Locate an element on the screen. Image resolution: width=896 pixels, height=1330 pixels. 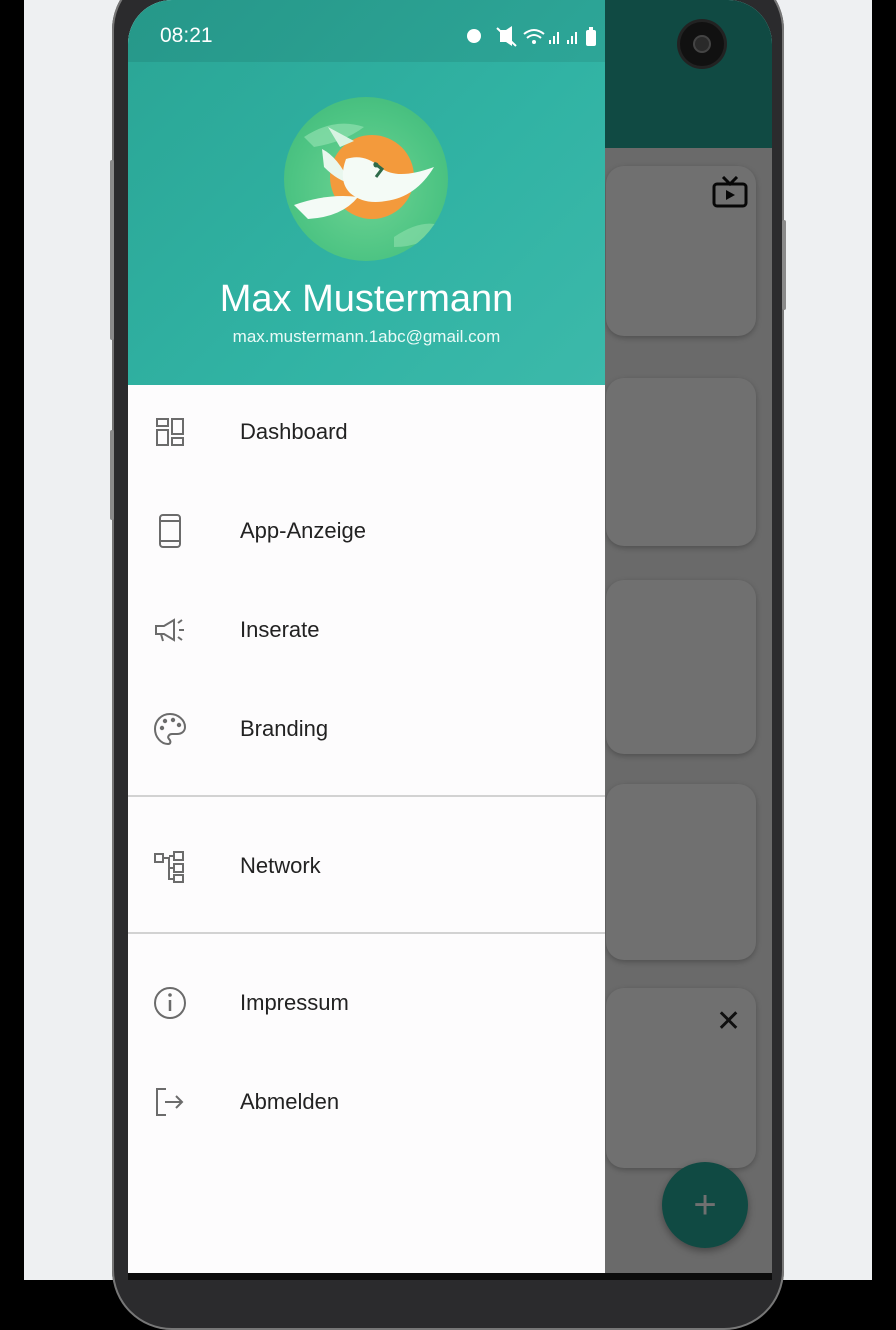
menu-label: Impressum is located at coordinates (294, 1002).